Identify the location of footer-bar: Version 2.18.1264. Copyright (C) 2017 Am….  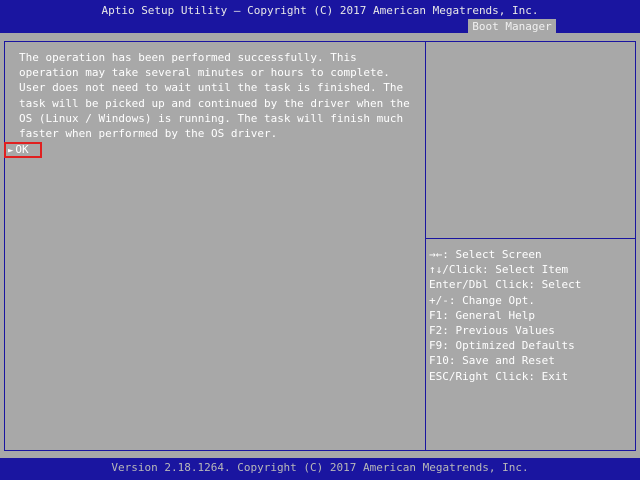
(320, 469).